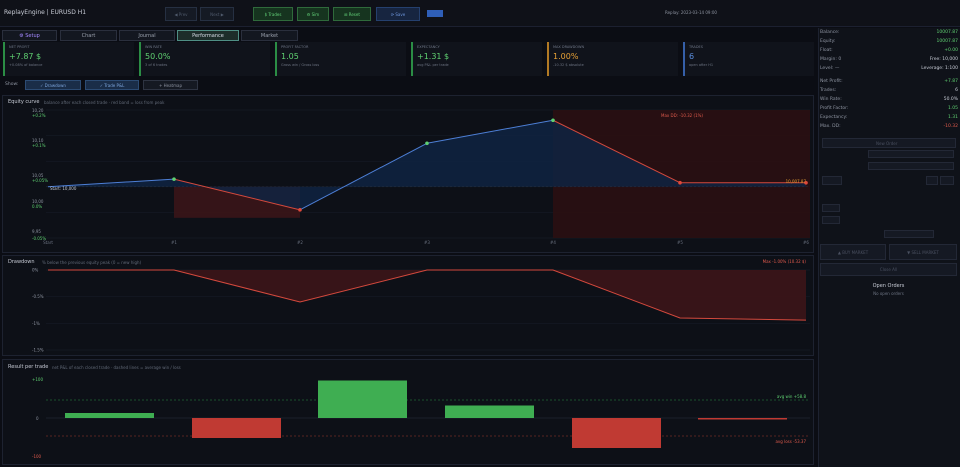 The image size is (960, 467). Describe the element at coordinates (952, 108) in the screenshot. I see `stats-value: 1.05` at that location.